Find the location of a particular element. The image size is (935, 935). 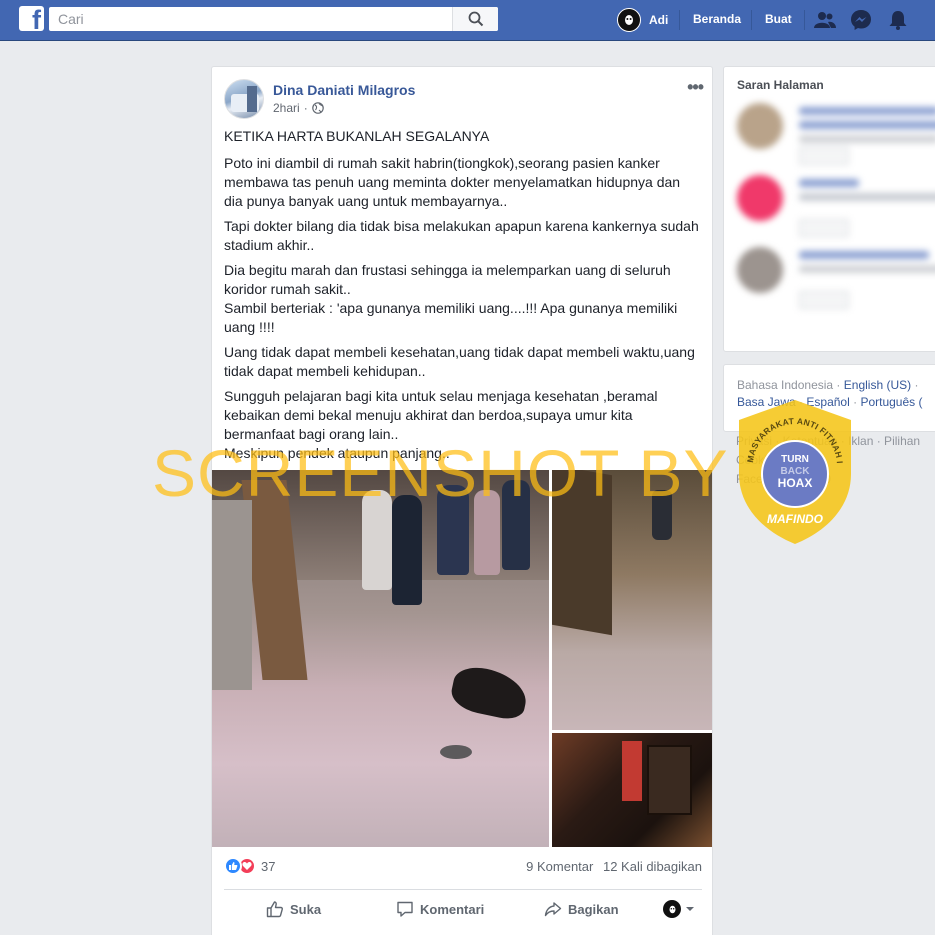

thumbs-up-icon is located at coordinates (274, 909).